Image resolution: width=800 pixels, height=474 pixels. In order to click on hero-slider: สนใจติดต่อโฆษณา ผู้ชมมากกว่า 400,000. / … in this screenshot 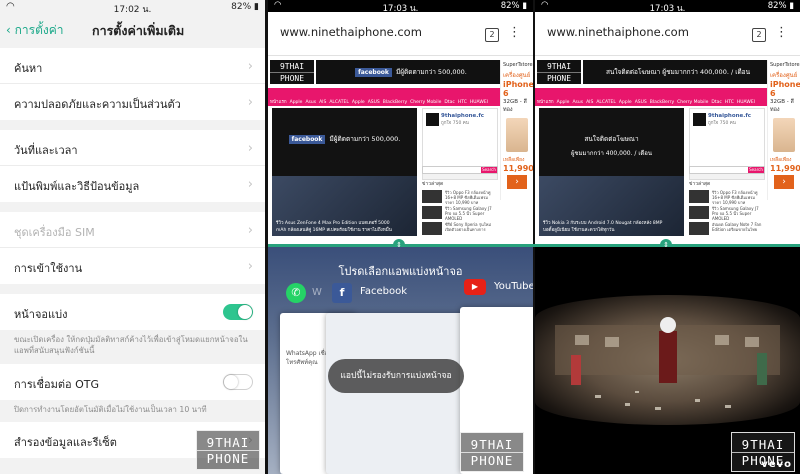, I will do `click(611, 172)`.